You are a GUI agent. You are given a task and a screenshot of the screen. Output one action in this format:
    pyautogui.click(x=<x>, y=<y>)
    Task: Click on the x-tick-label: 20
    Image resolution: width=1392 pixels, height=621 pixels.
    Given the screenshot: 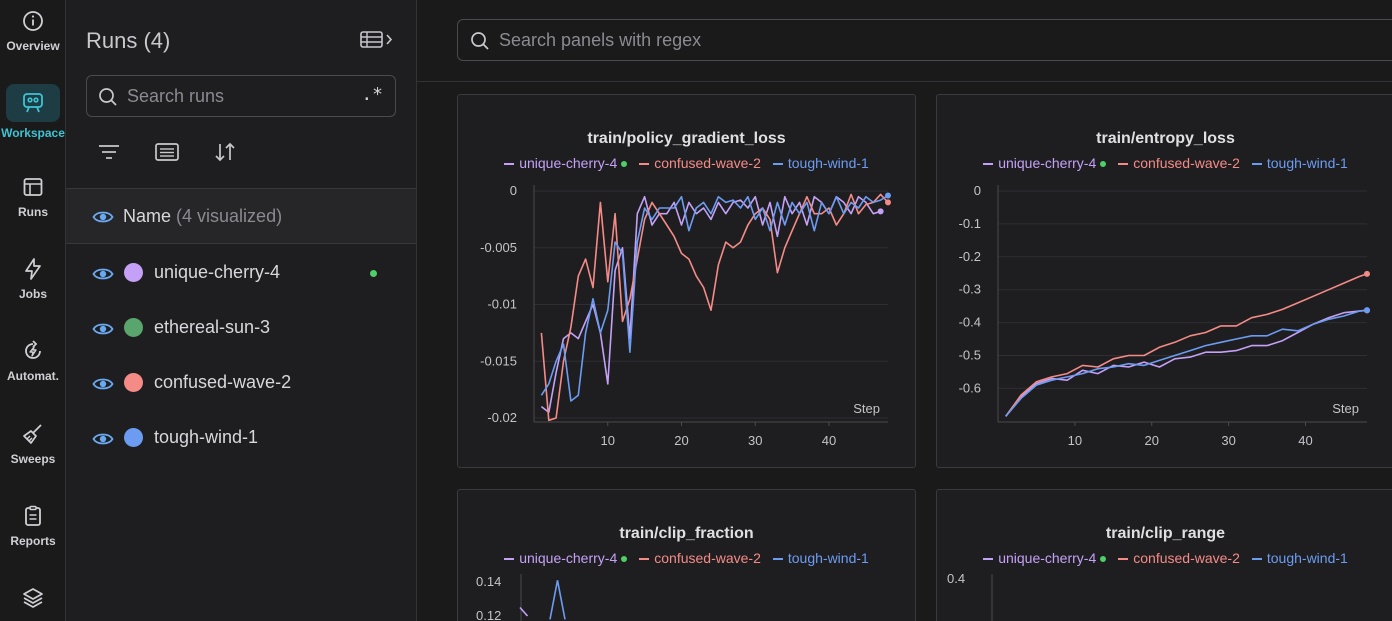 What is the action you would take?
    pyautogui.click(x=1152, y=440)
    